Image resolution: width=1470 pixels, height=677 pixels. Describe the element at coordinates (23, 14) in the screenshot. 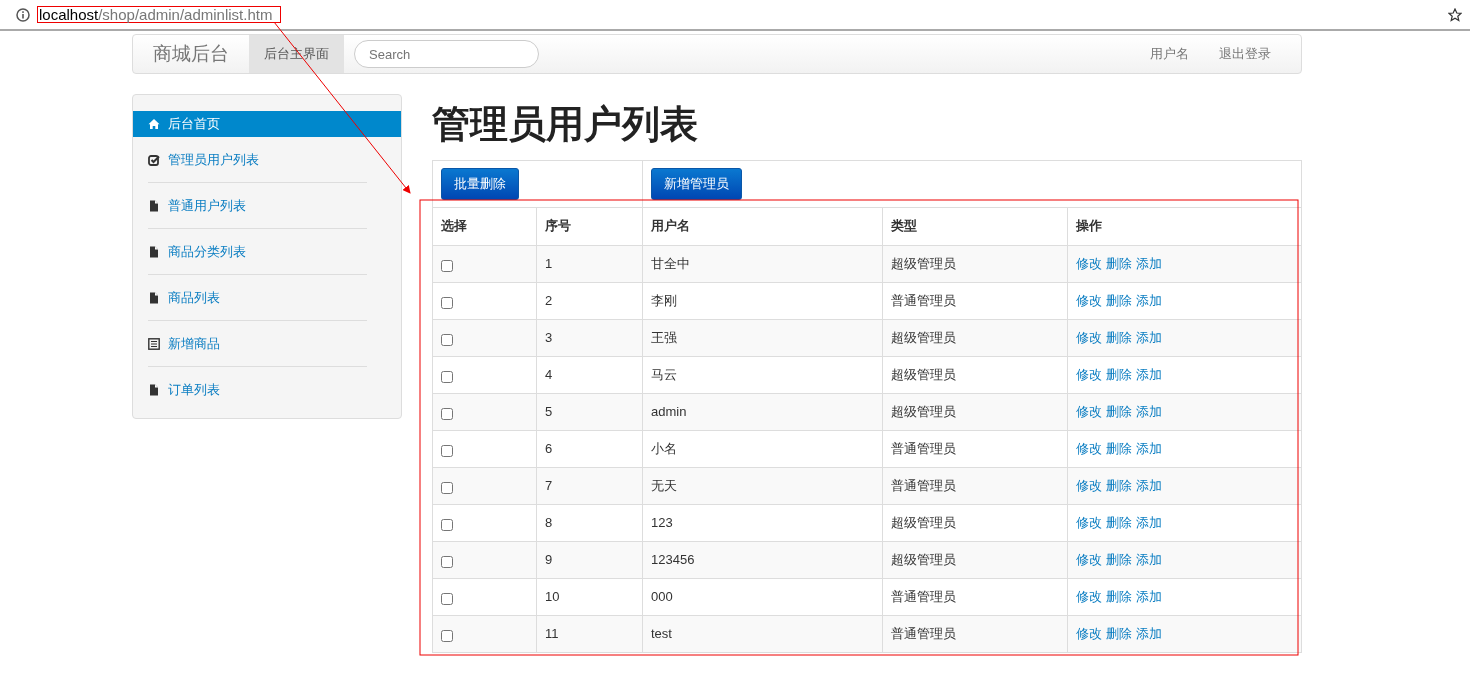

I see `info-icon` at that location.